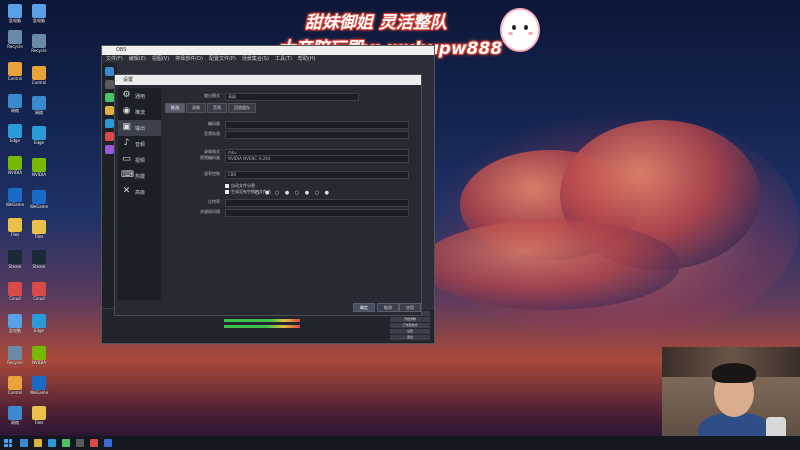 The height and width of the screenshot is (450, 800). I want to click on menu-item: 帮助(H), so click(307, 59).